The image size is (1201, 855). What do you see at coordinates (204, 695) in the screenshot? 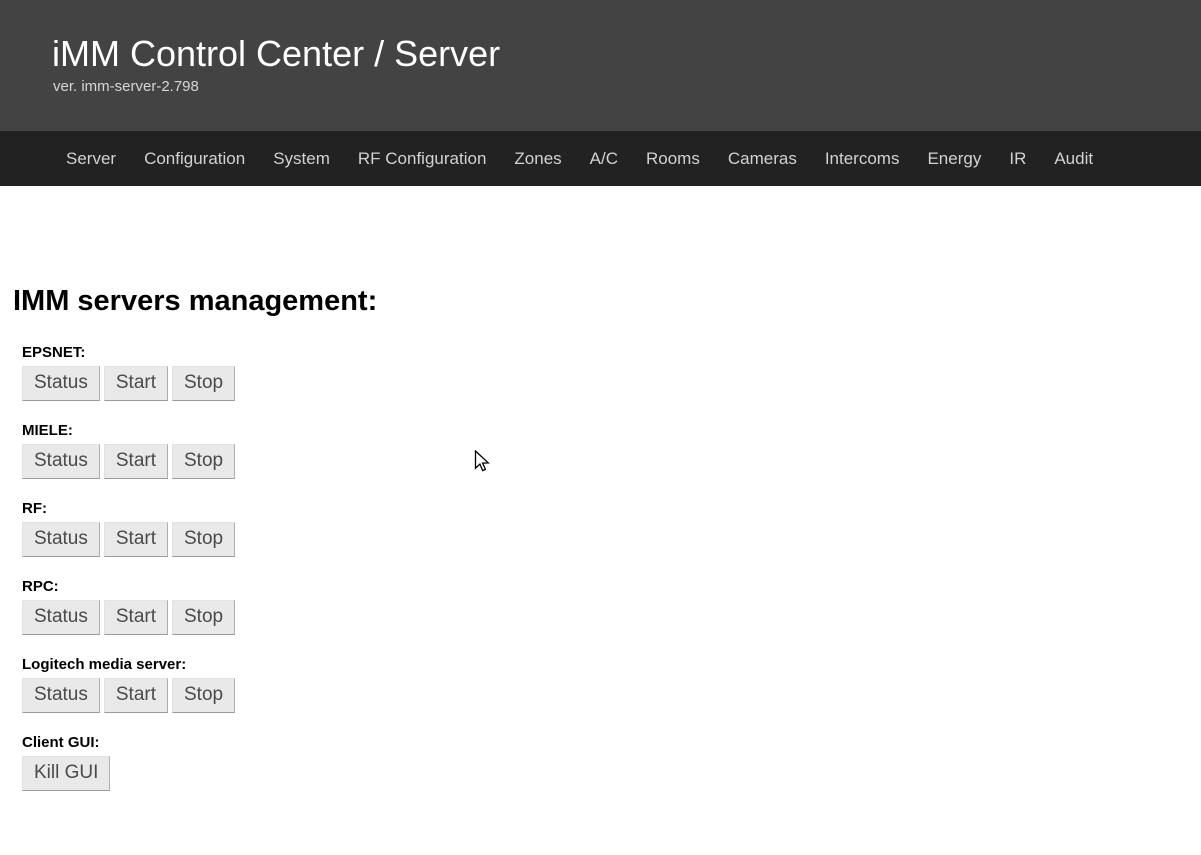
I see `stop-button-logitech-media-server: Stop` at bounding box center [204, 695].